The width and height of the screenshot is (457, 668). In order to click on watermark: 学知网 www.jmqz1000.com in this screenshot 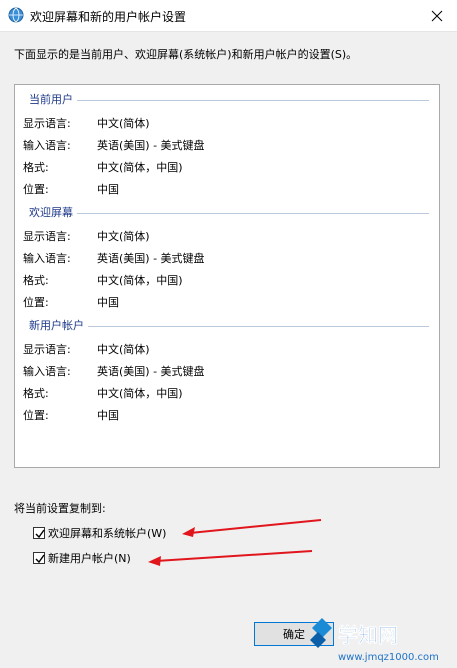, I will do `click(383, 639)`.